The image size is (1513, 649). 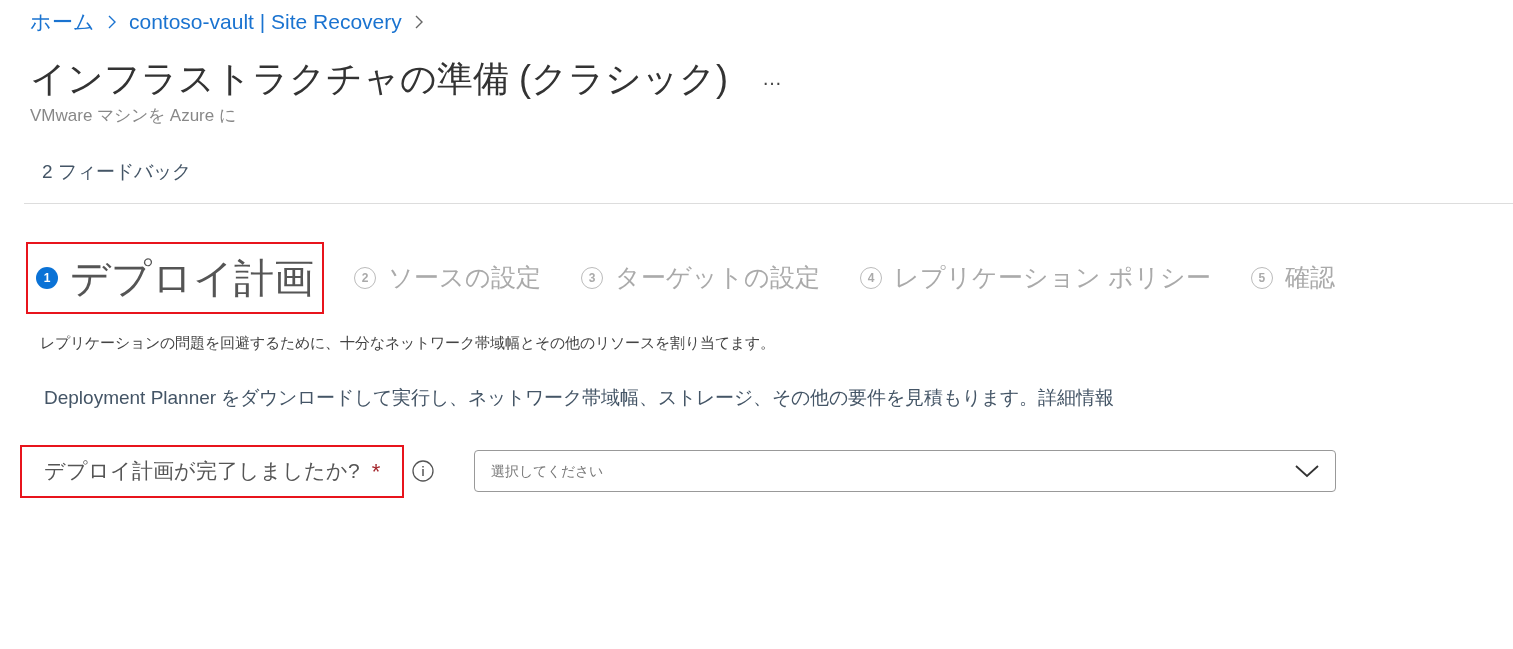 What do you see at coordinates (1076, 397) in the screenshot?
I see `learn-more-link: 詳細情報` at bounding box center [1076, 397].